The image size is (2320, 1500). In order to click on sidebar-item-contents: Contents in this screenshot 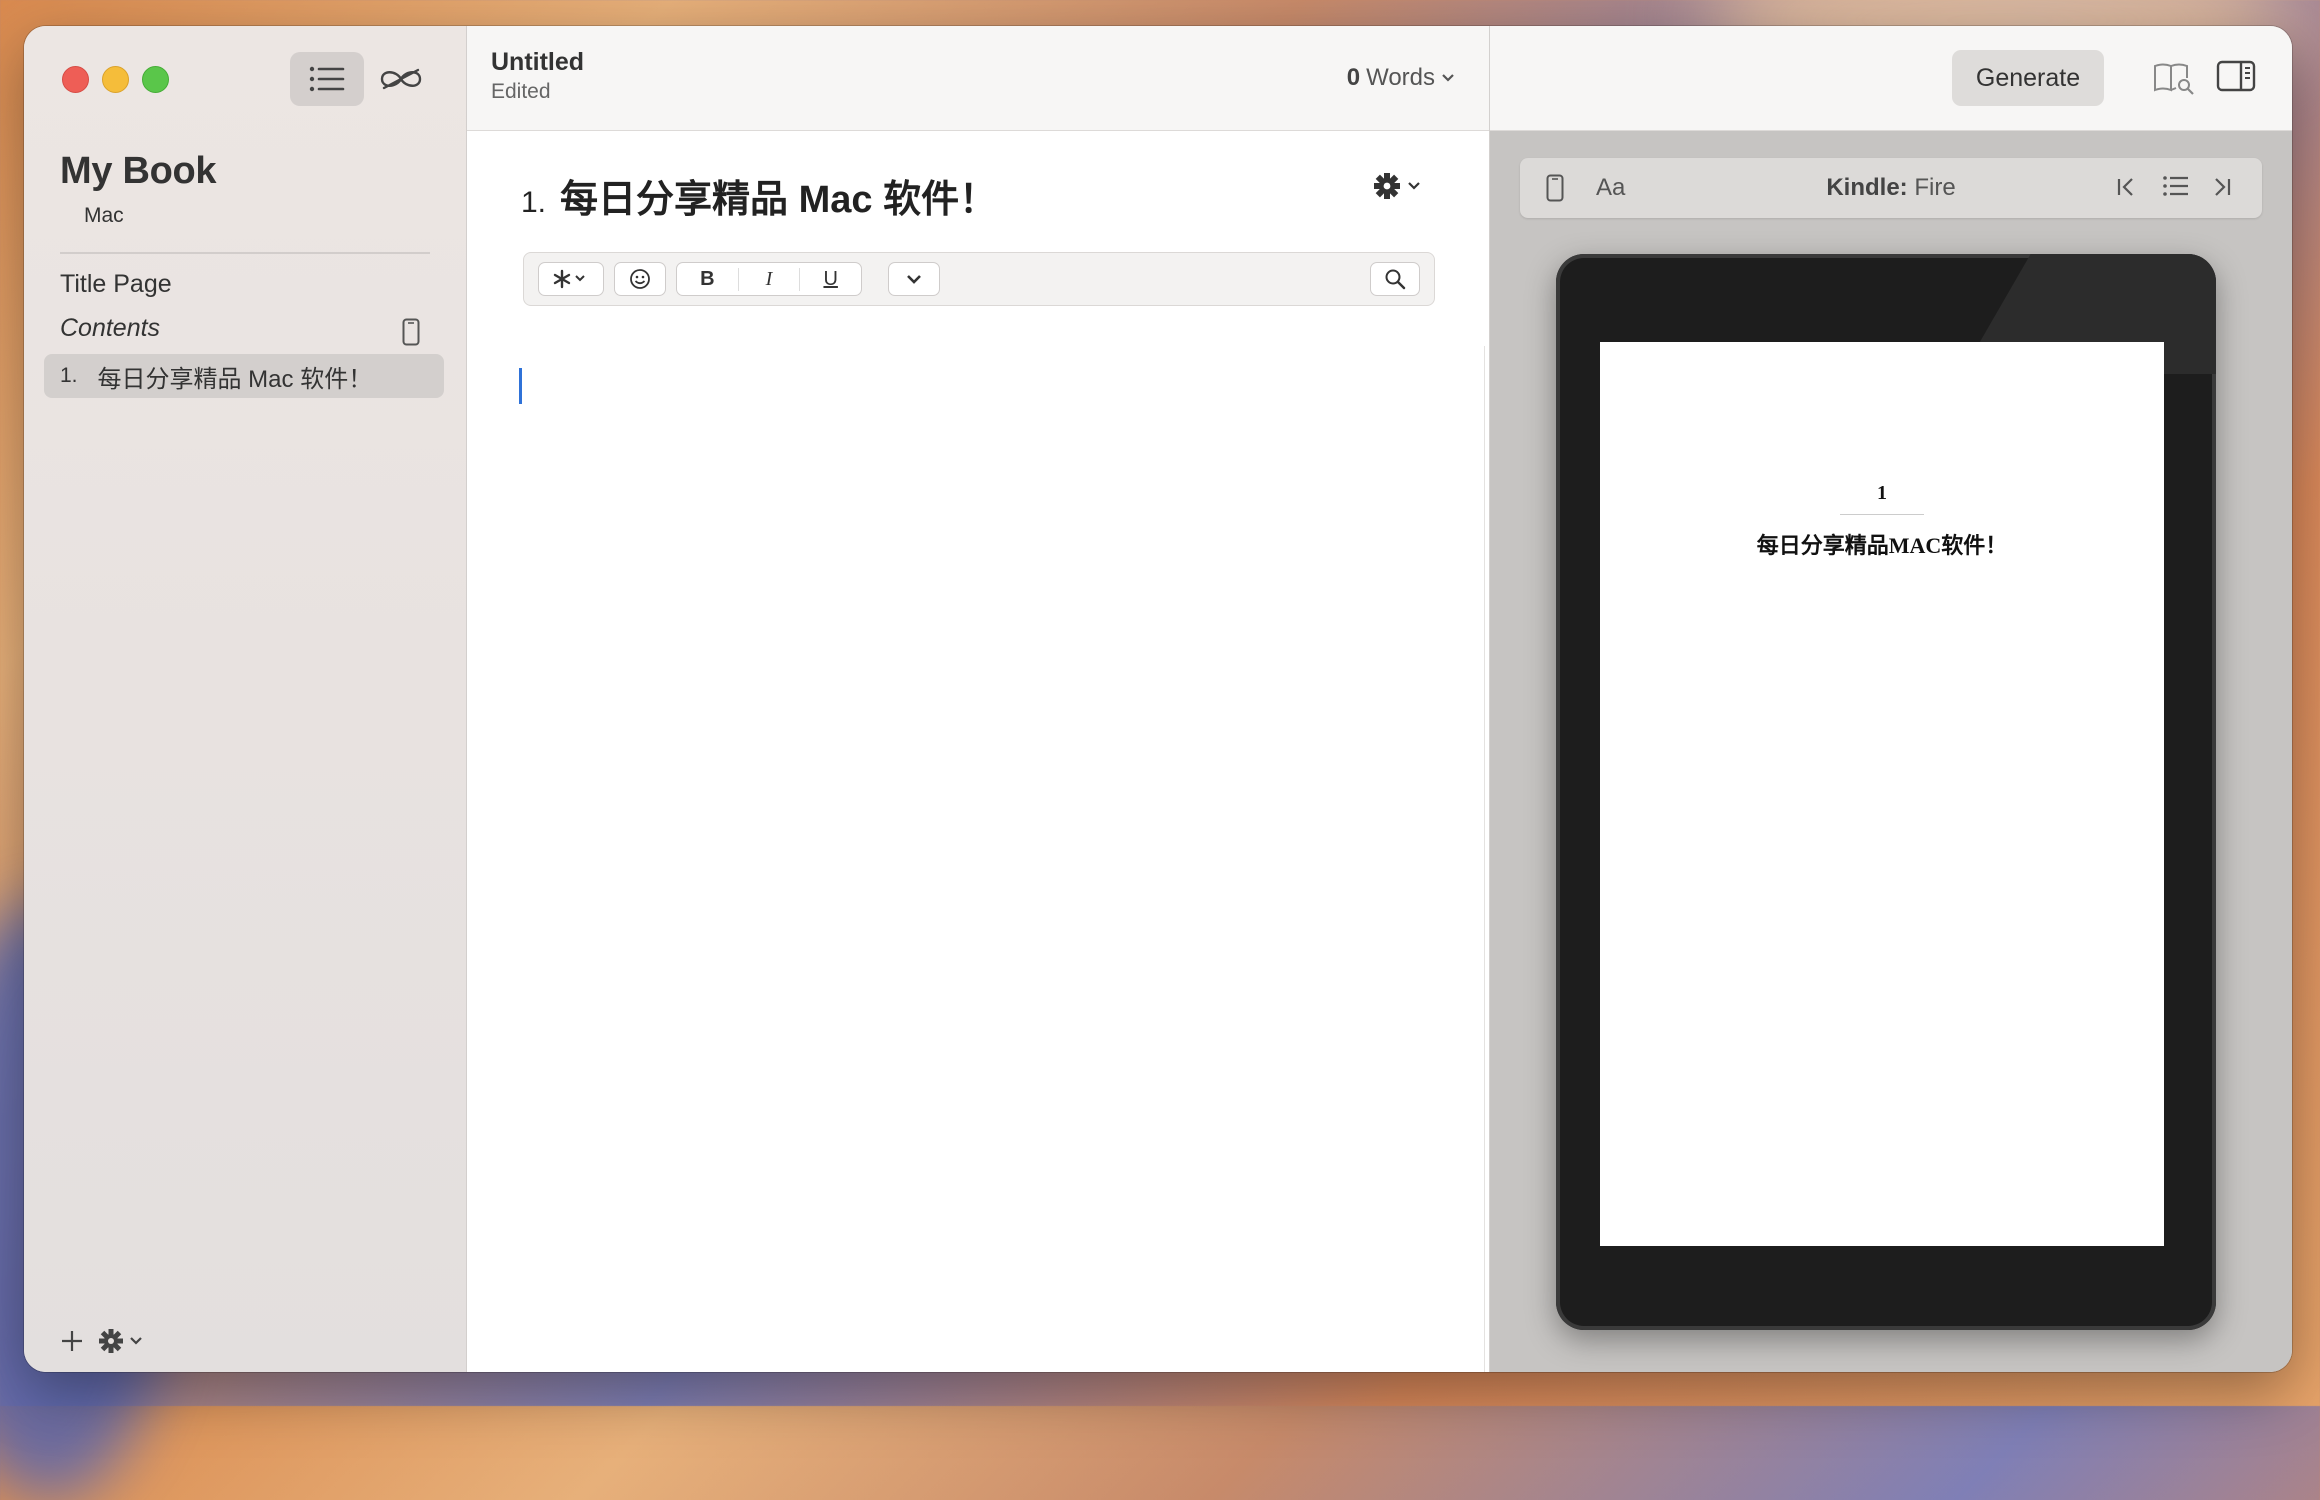, I will do `click(110, 328)`.